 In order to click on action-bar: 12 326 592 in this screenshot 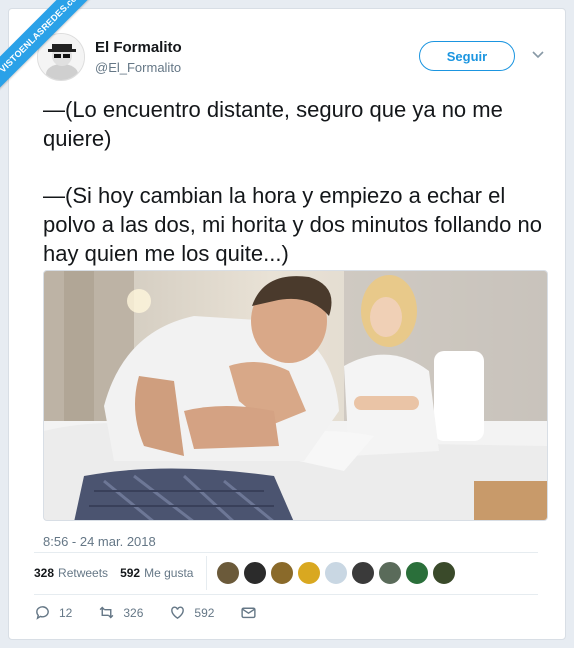, I will do `click(158, 612)`.